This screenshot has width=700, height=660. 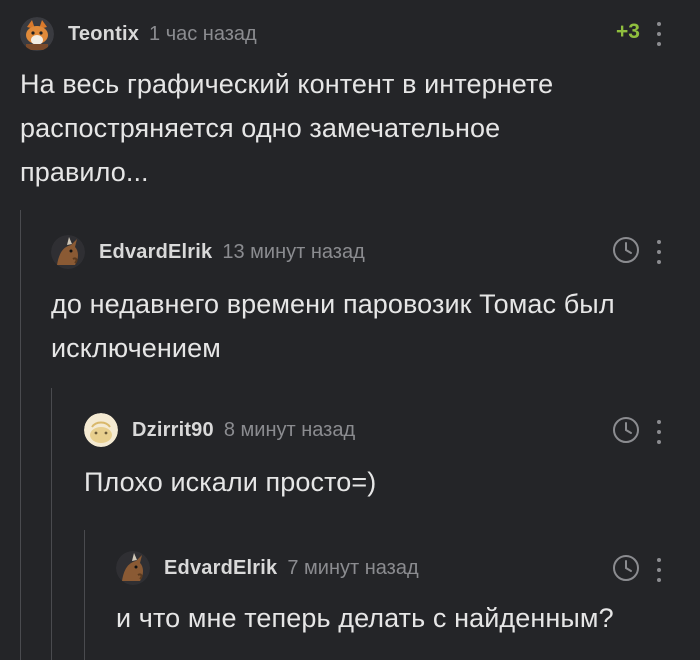 I want to click on comment-text: и что мне теперь делать с найденным?, so click(x=365, y=618).